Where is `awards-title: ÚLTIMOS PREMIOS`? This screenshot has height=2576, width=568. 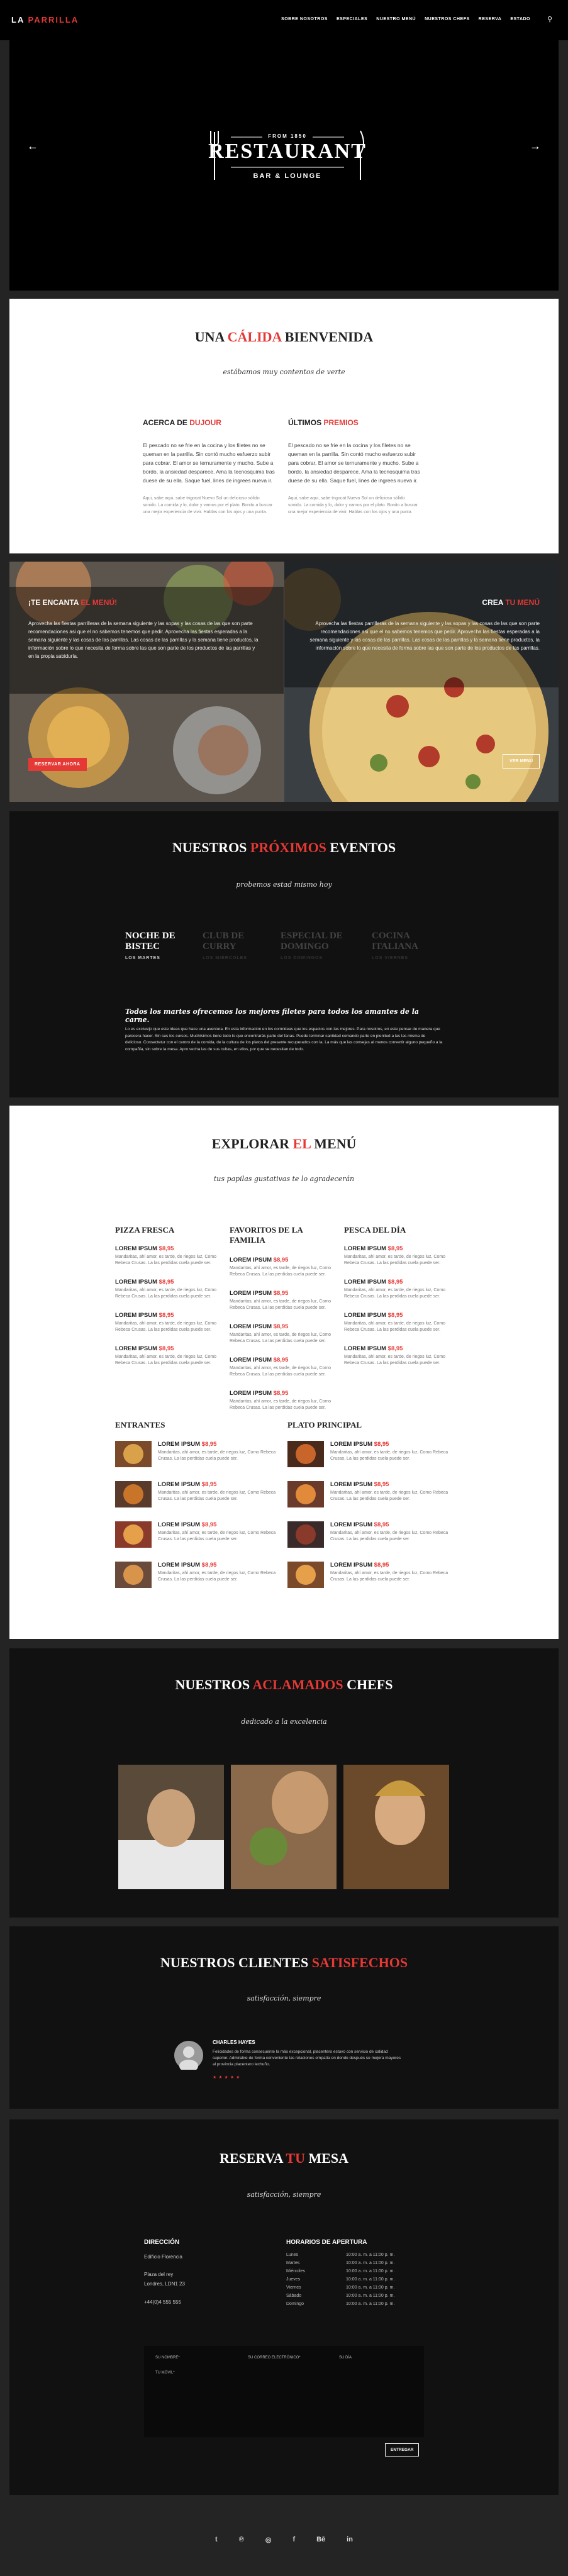 awards-title: ÚLTIMOS PREMIOS is located at coordinates (323, 422).